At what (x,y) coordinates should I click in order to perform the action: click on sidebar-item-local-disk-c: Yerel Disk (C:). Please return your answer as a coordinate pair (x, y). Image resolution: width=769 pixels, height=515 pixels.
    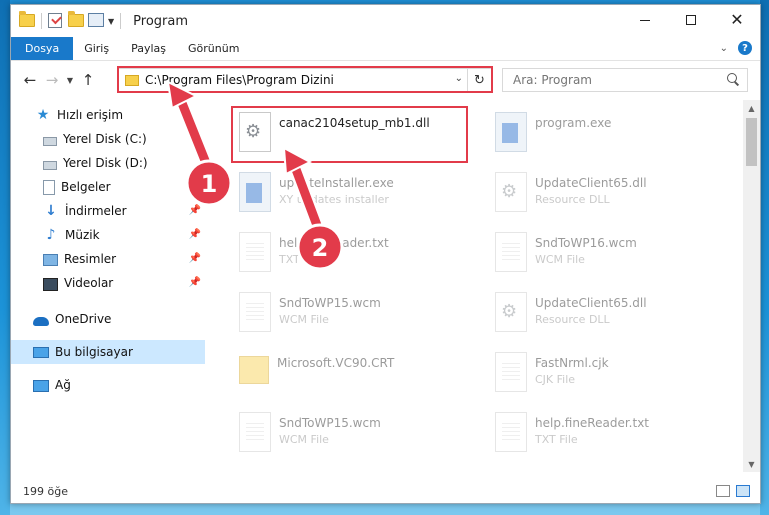
    Looking at the image, I should click on (108, 139).